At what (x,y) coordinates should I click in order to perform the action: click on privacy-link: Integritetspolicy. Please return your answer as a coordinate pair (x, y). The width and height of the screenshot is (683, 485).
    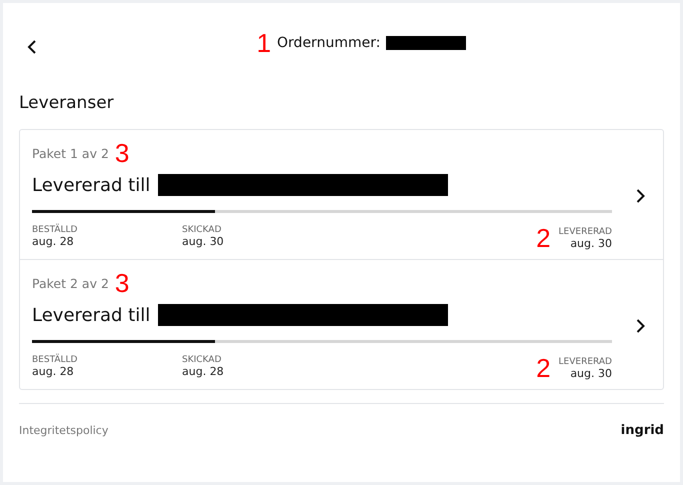
    Looking at the image, I should click on (63, 430).